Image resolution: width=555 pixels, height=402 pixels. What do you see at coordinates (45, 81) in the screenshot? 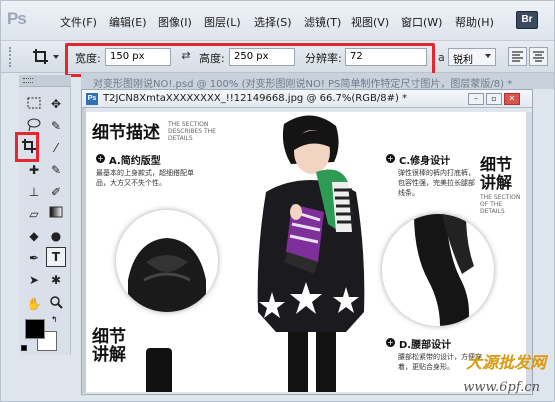
I see `toolbar-header` at bounding box center [45, 81].